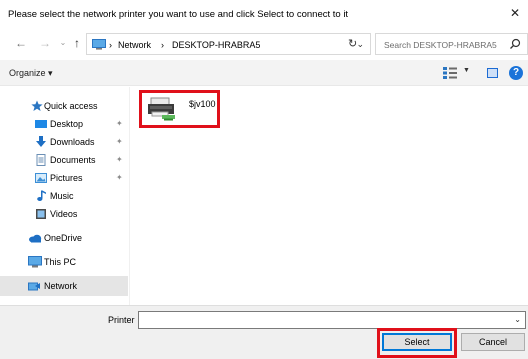  What do you see at coordinates (516, 73) in the screenshot?
I see `help-icon: ?` at bounding box center [516, 73].